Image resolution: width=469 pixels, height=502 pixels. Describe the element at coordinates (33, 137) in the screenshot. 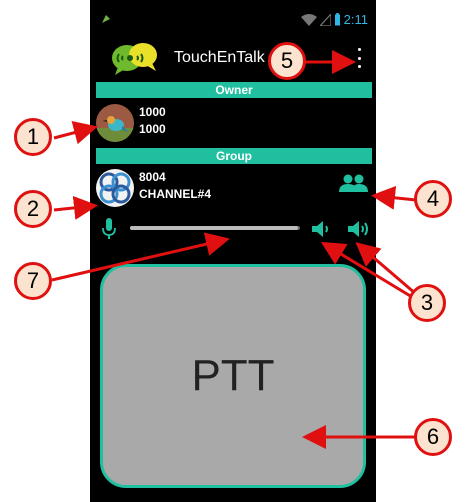

I see `callout-1: 1` at that location.